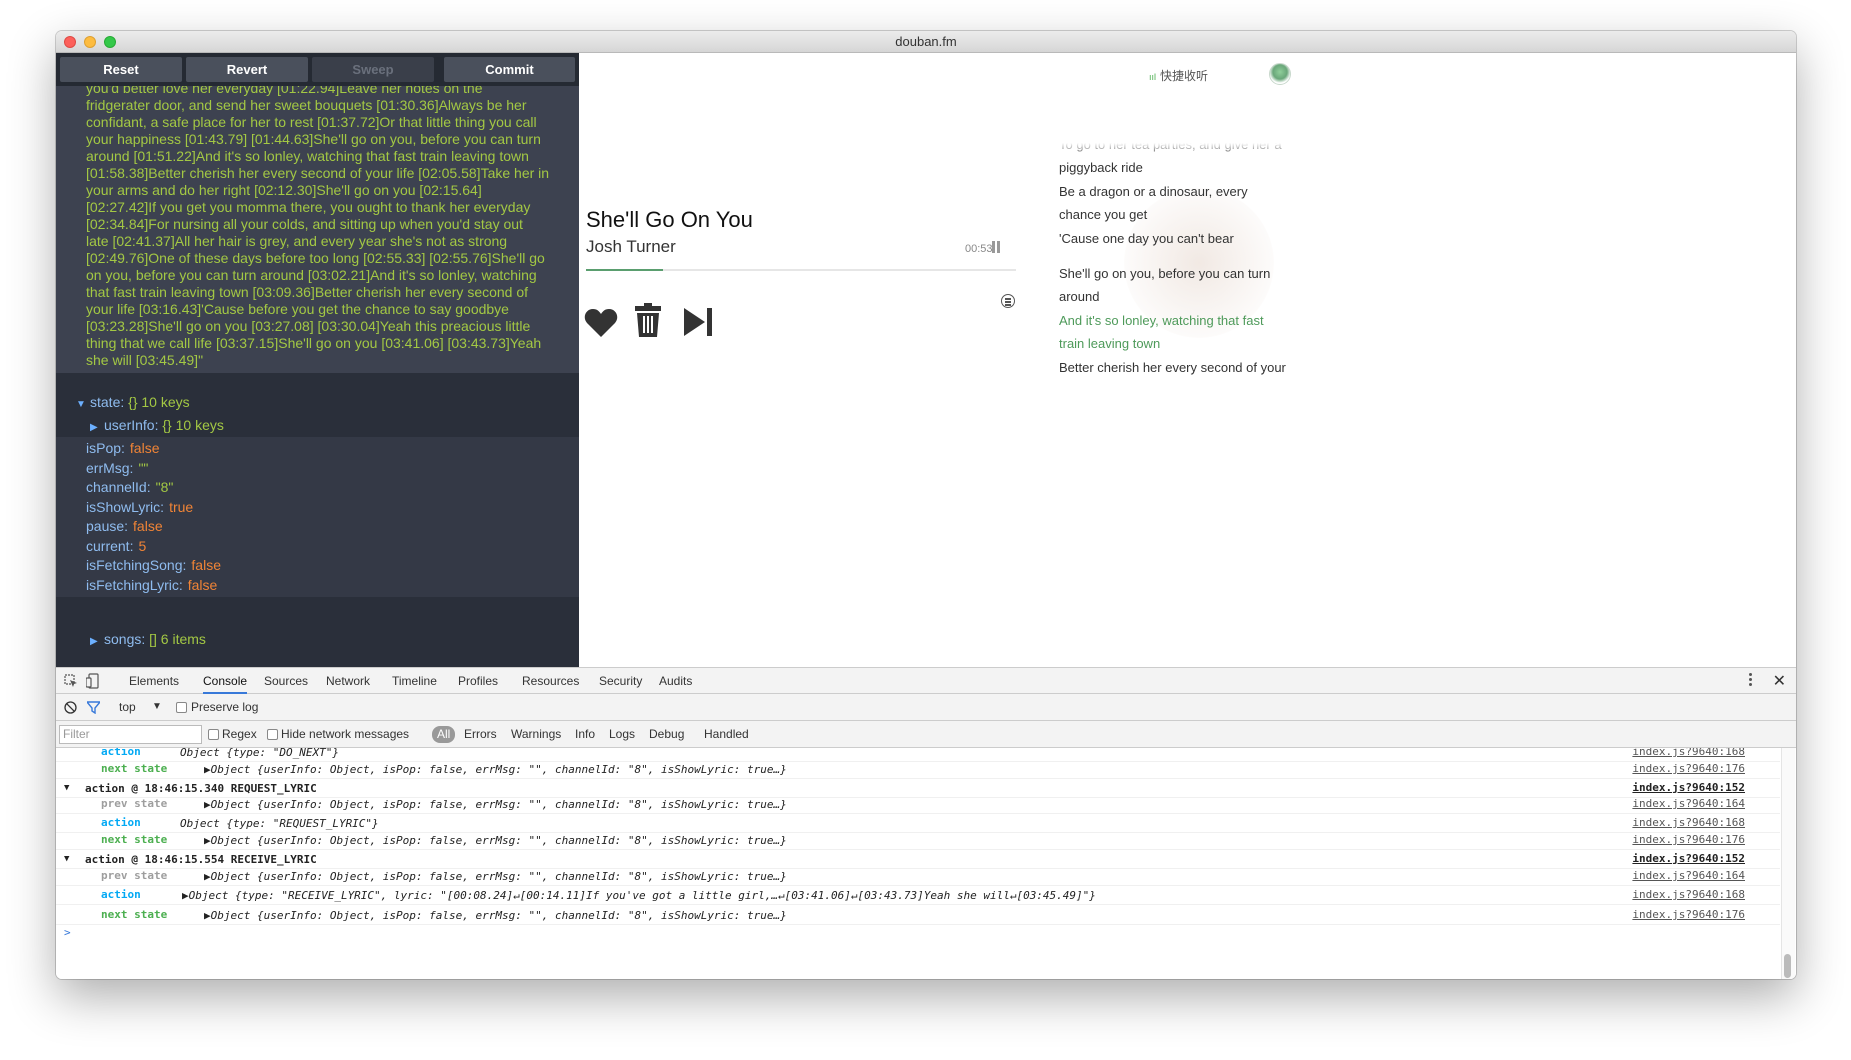 The height and width of the screenshot is (1060, 1851). Describe the element at coordinates (620, 681) in the screenshot. I see `tab-security: Security` at that location.